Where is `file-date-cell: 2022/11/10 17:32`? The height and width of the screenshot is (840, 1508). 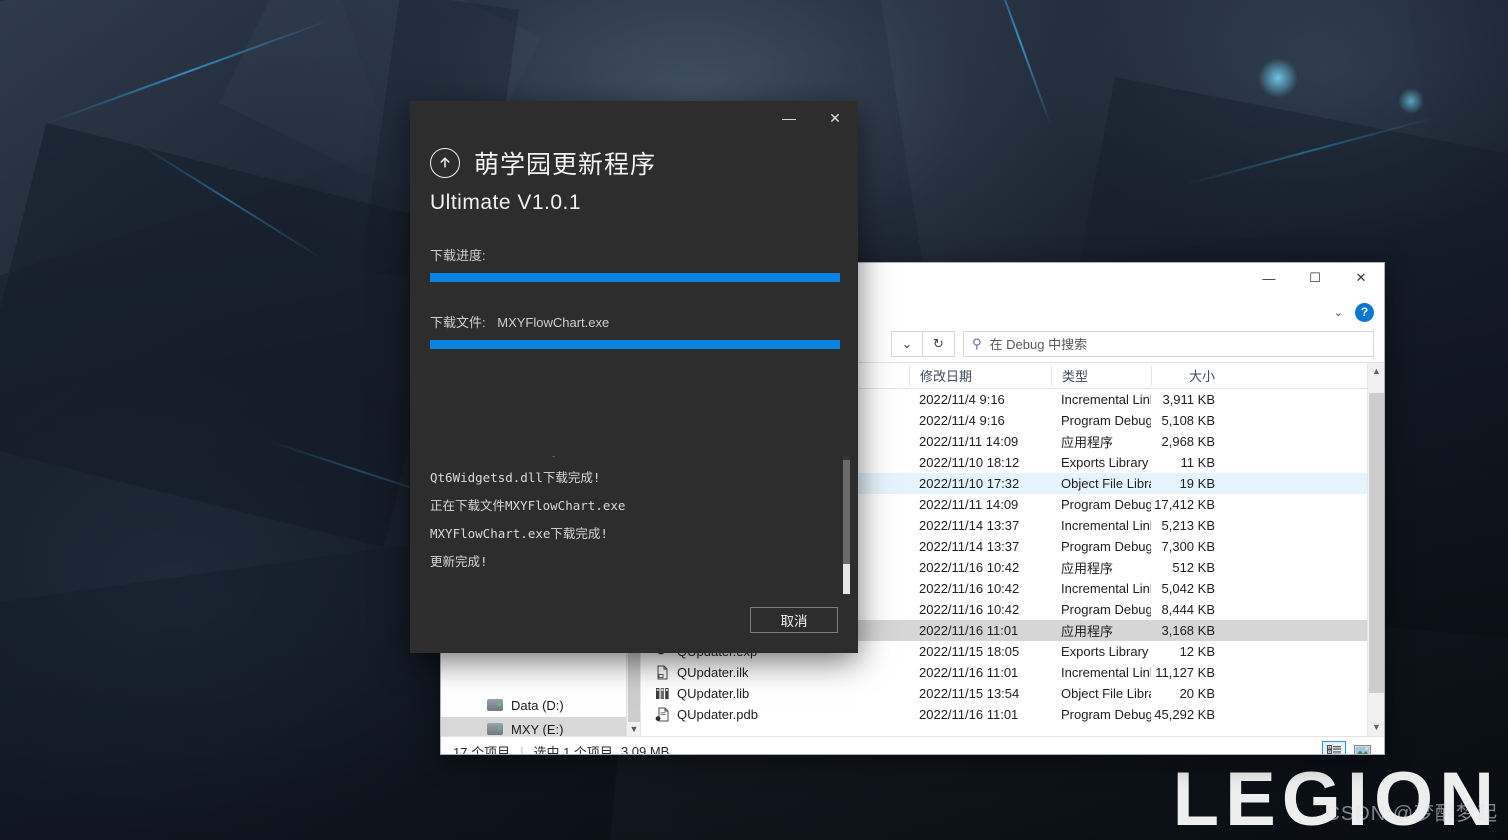
file-date-cell: 2022/11/10 17:32 is located at coordinates (969, 483).